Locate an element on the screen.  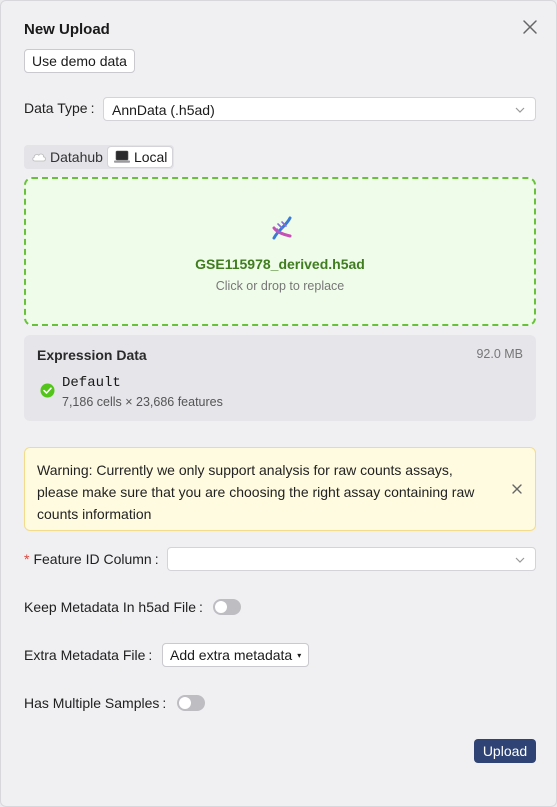
source-tabs: Datahub Local is located at coordinates (99, 157).